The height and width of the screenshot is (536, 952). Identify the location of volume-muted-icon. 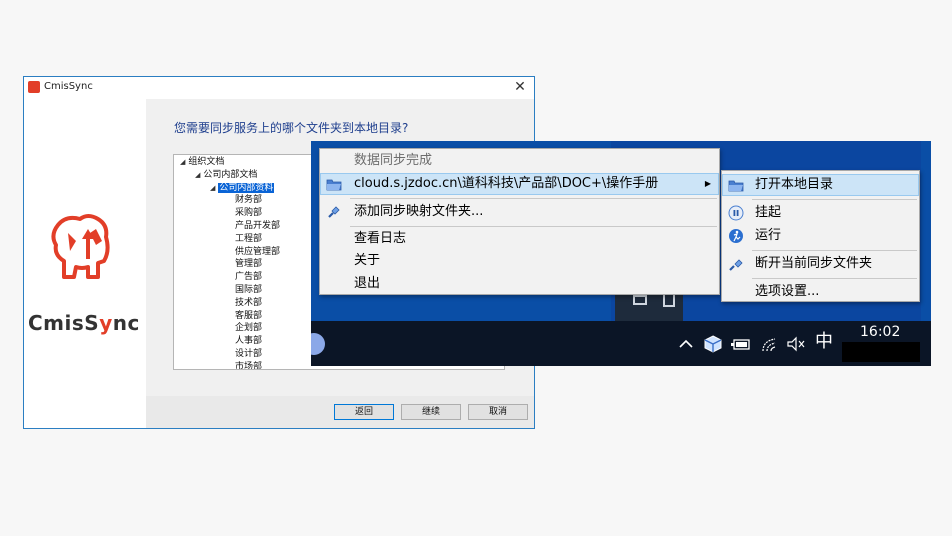
(796, 344).